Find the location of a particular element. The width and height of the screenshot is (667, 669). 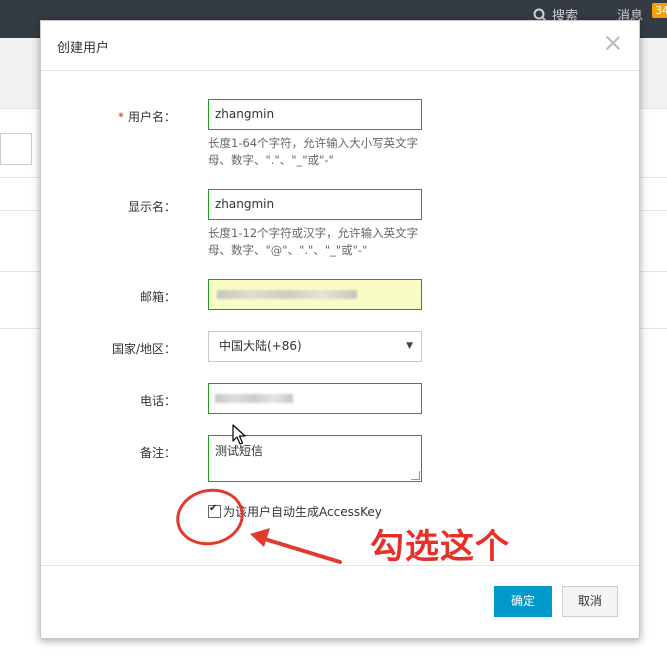

annotation-arrow-icon is located at coordinates (296, 546).